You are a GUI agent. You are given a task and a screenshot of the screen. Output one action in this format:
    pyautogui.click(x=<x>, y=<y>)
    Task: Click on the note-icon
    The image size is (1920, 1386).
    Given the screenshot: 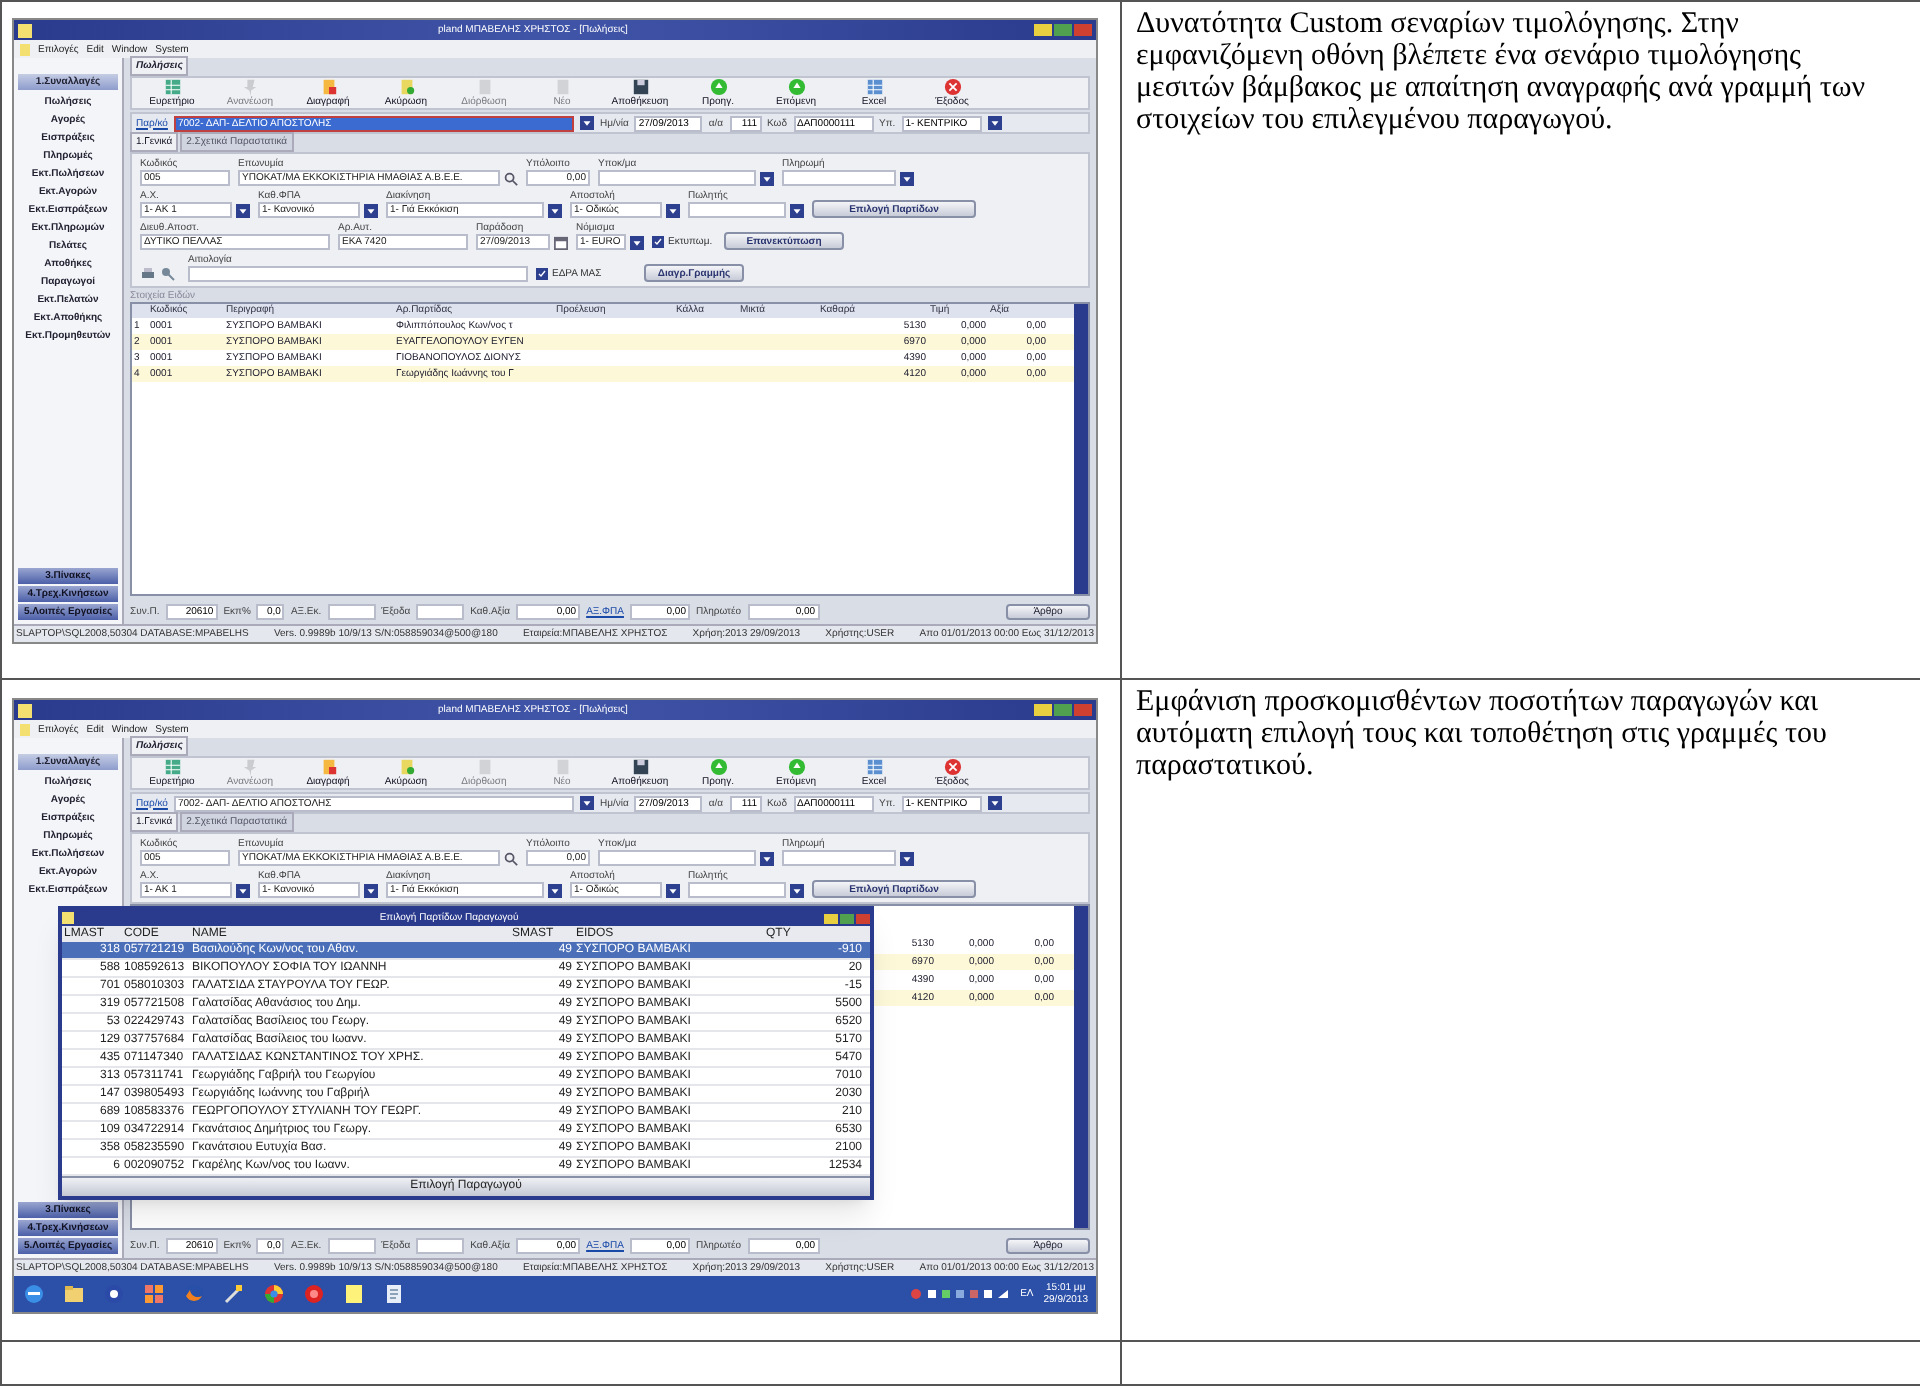 What is the action you would take?
    pyautogui.click(x=354, y=1294)
    